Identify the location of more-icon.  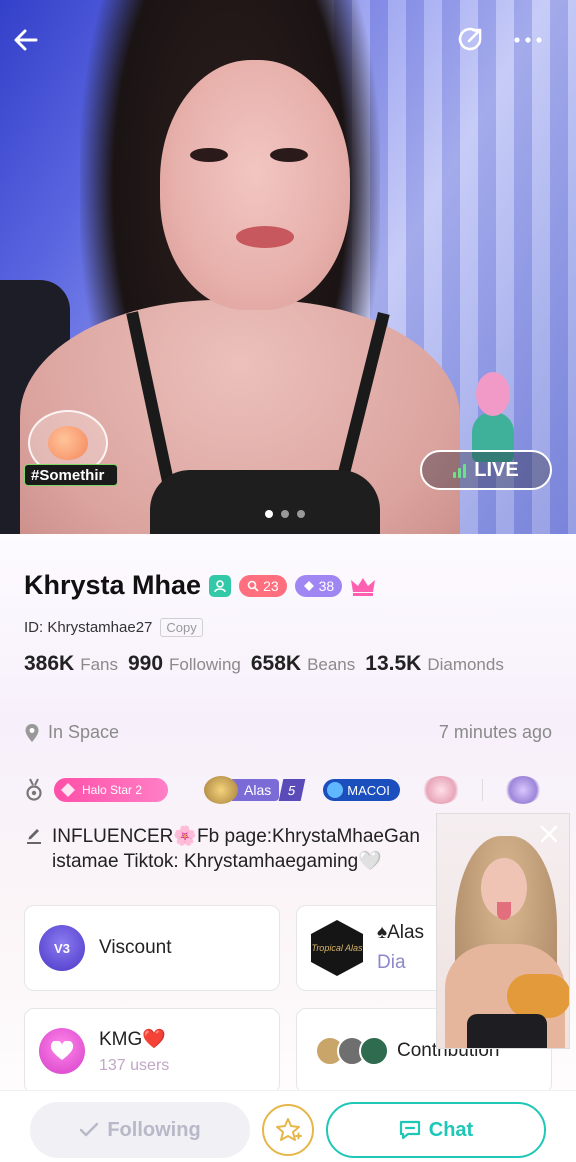
(528, 40).